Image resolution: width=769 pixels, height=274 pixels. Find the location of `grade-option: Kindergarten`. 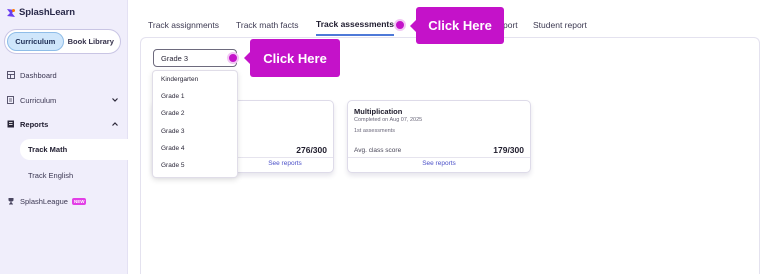

grade-option: Kindergarten is located at coordinates (195, 79).